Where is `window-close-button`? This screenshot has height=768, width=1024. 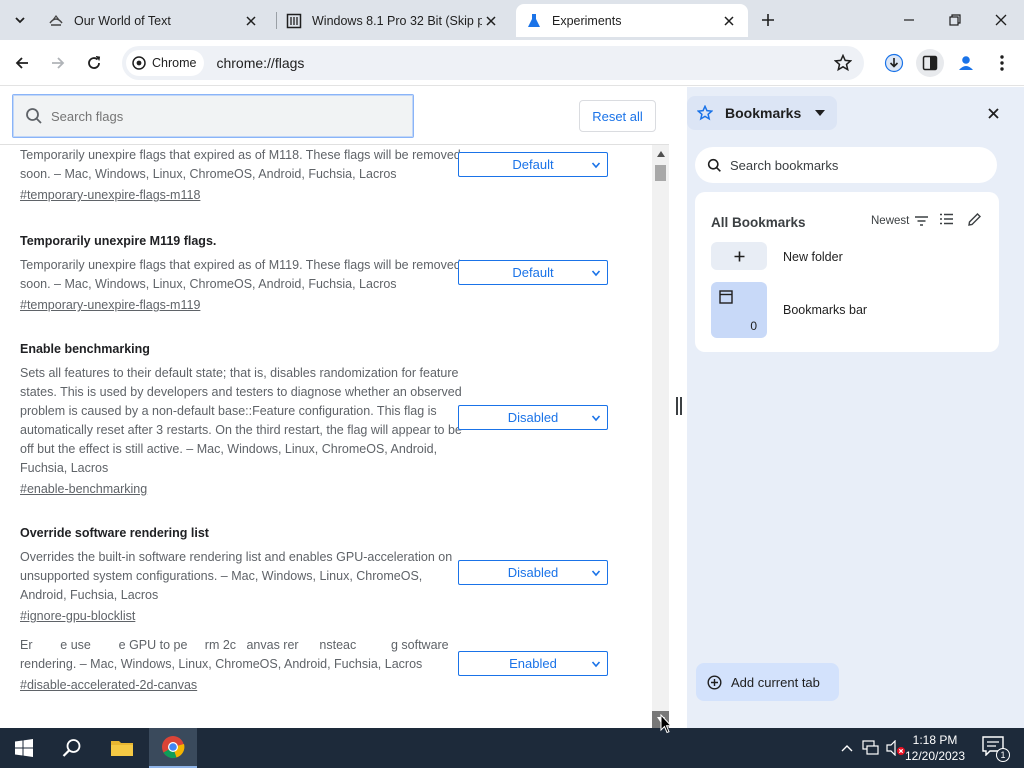 window-close-button is located at coordinates (1001, 20).